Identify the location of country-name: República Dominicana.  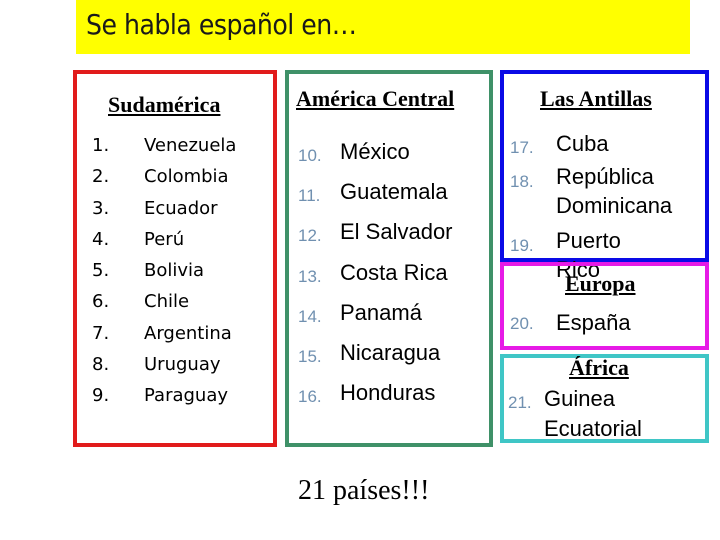
(614, 194).